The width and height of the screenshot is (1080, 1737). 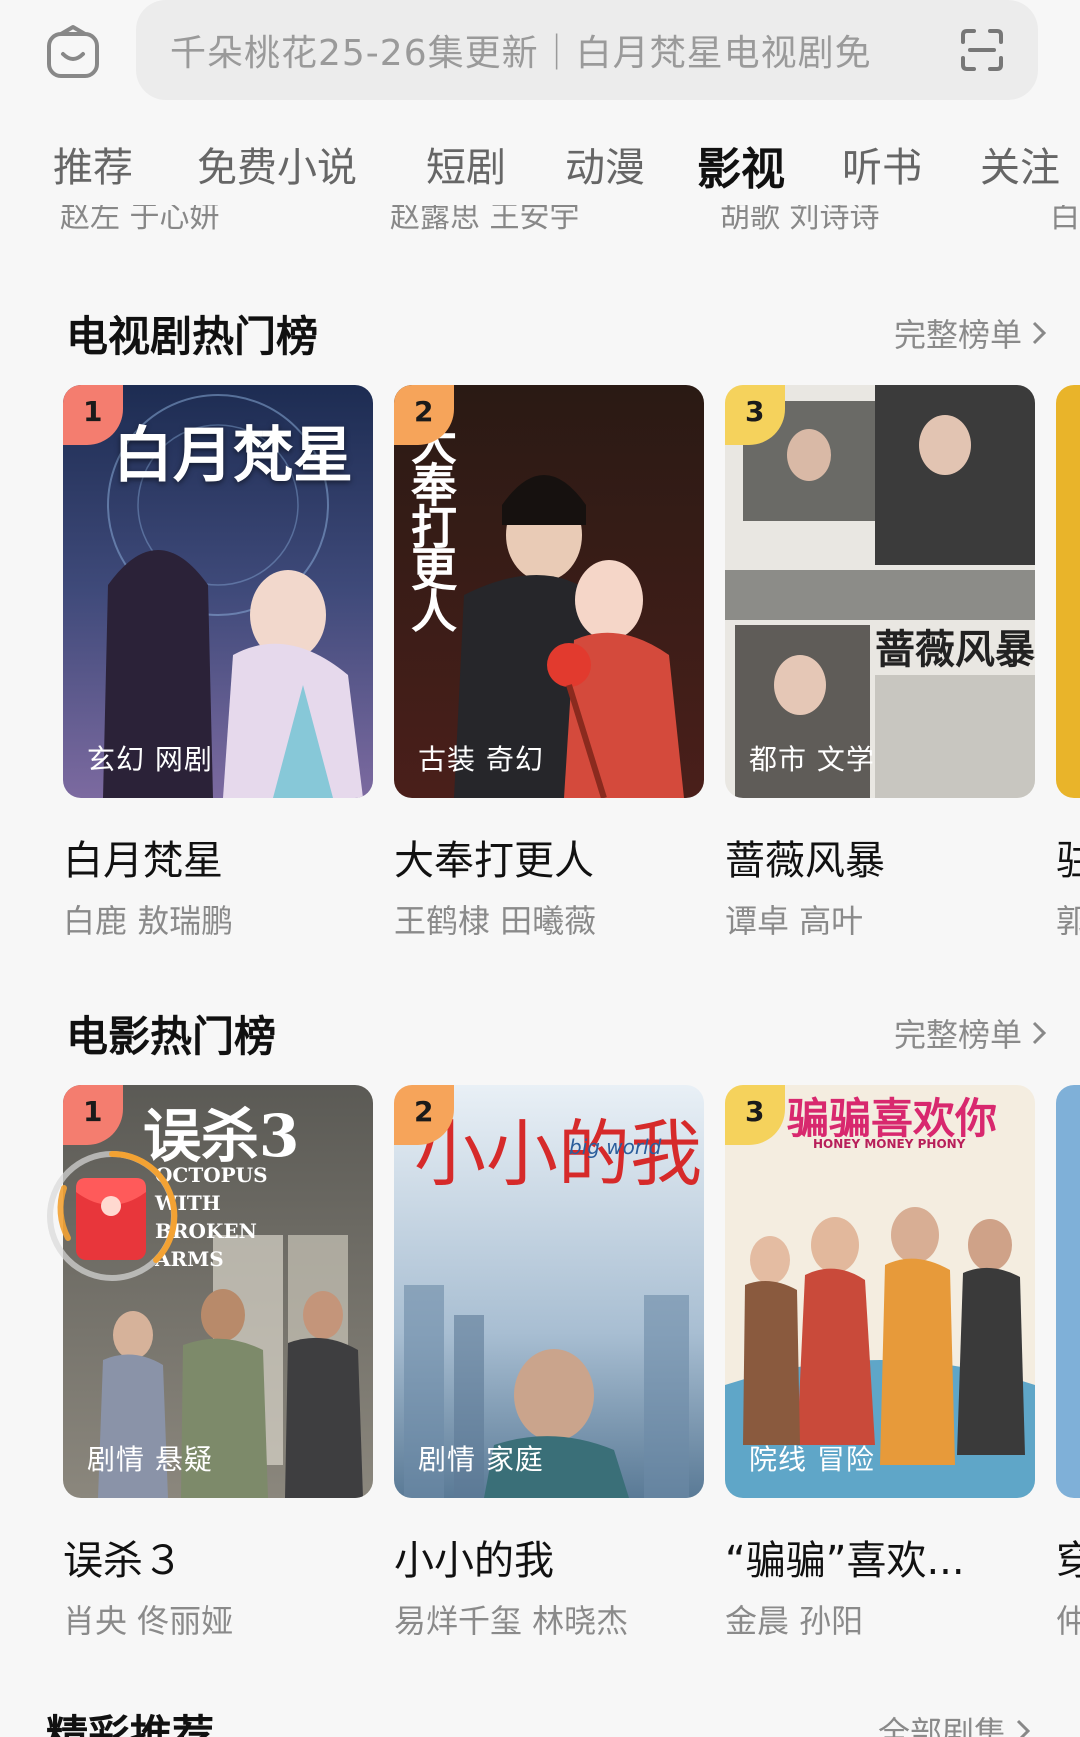 I want to click on poster-subtitle-text: big world, so click(x=615, y=1147).